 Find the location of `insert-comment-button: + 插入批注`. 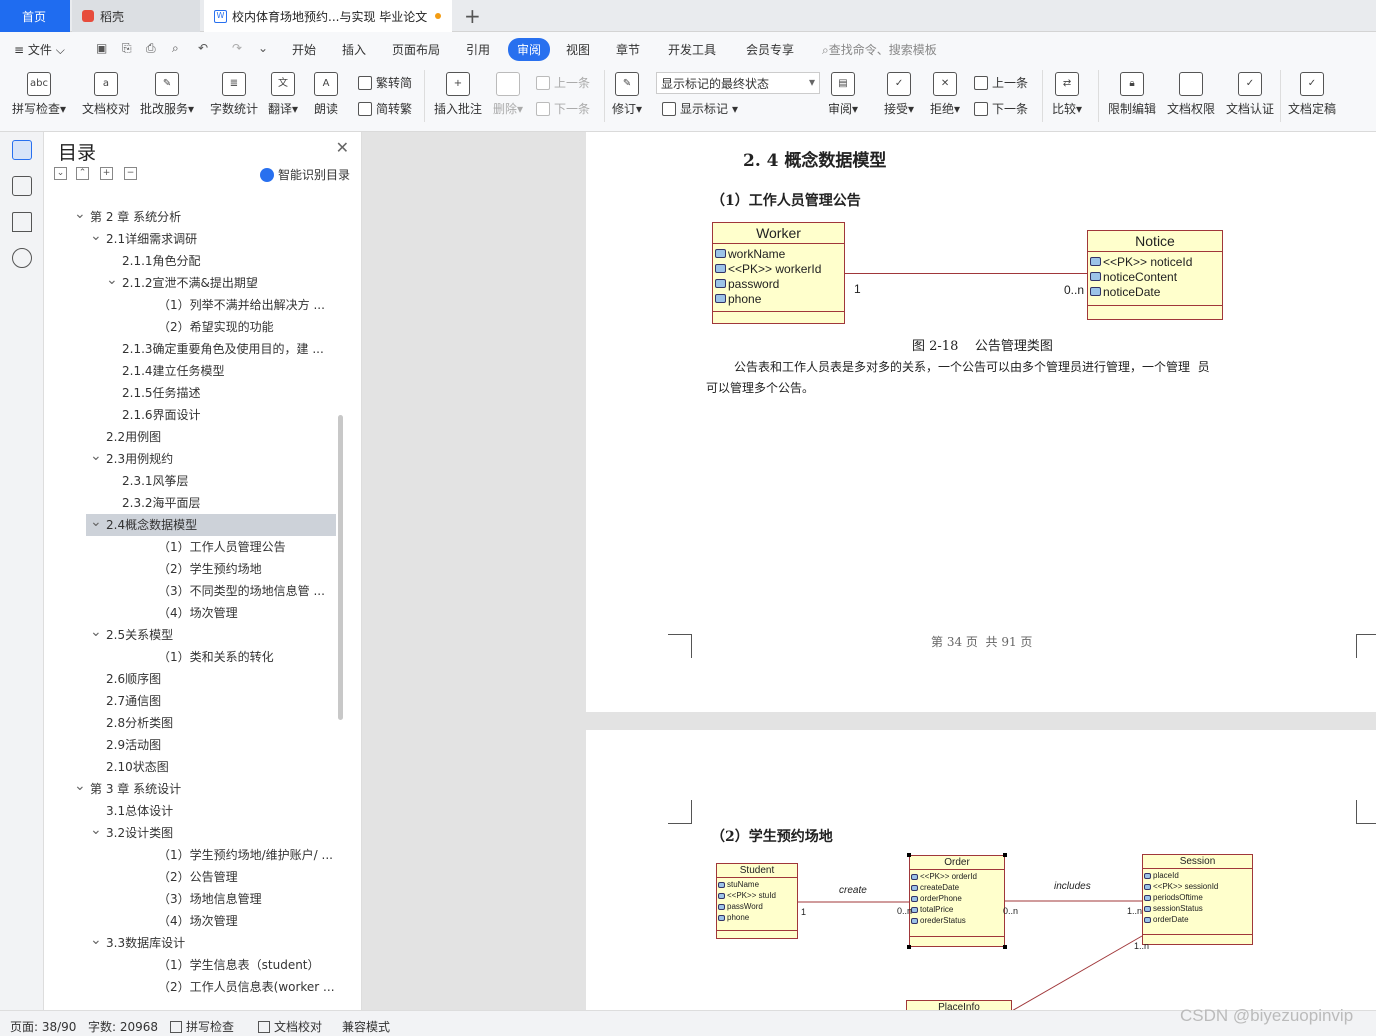

insert-comment-button: + 插入批注 is located at coordinates (458, 94).